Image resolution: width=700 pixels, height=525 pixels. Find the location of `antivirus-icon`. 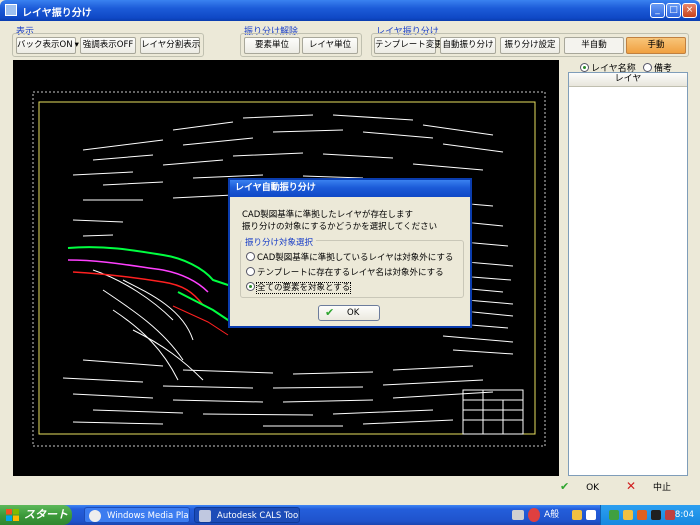

antivirus-icon is located at coordinates (670, 515).